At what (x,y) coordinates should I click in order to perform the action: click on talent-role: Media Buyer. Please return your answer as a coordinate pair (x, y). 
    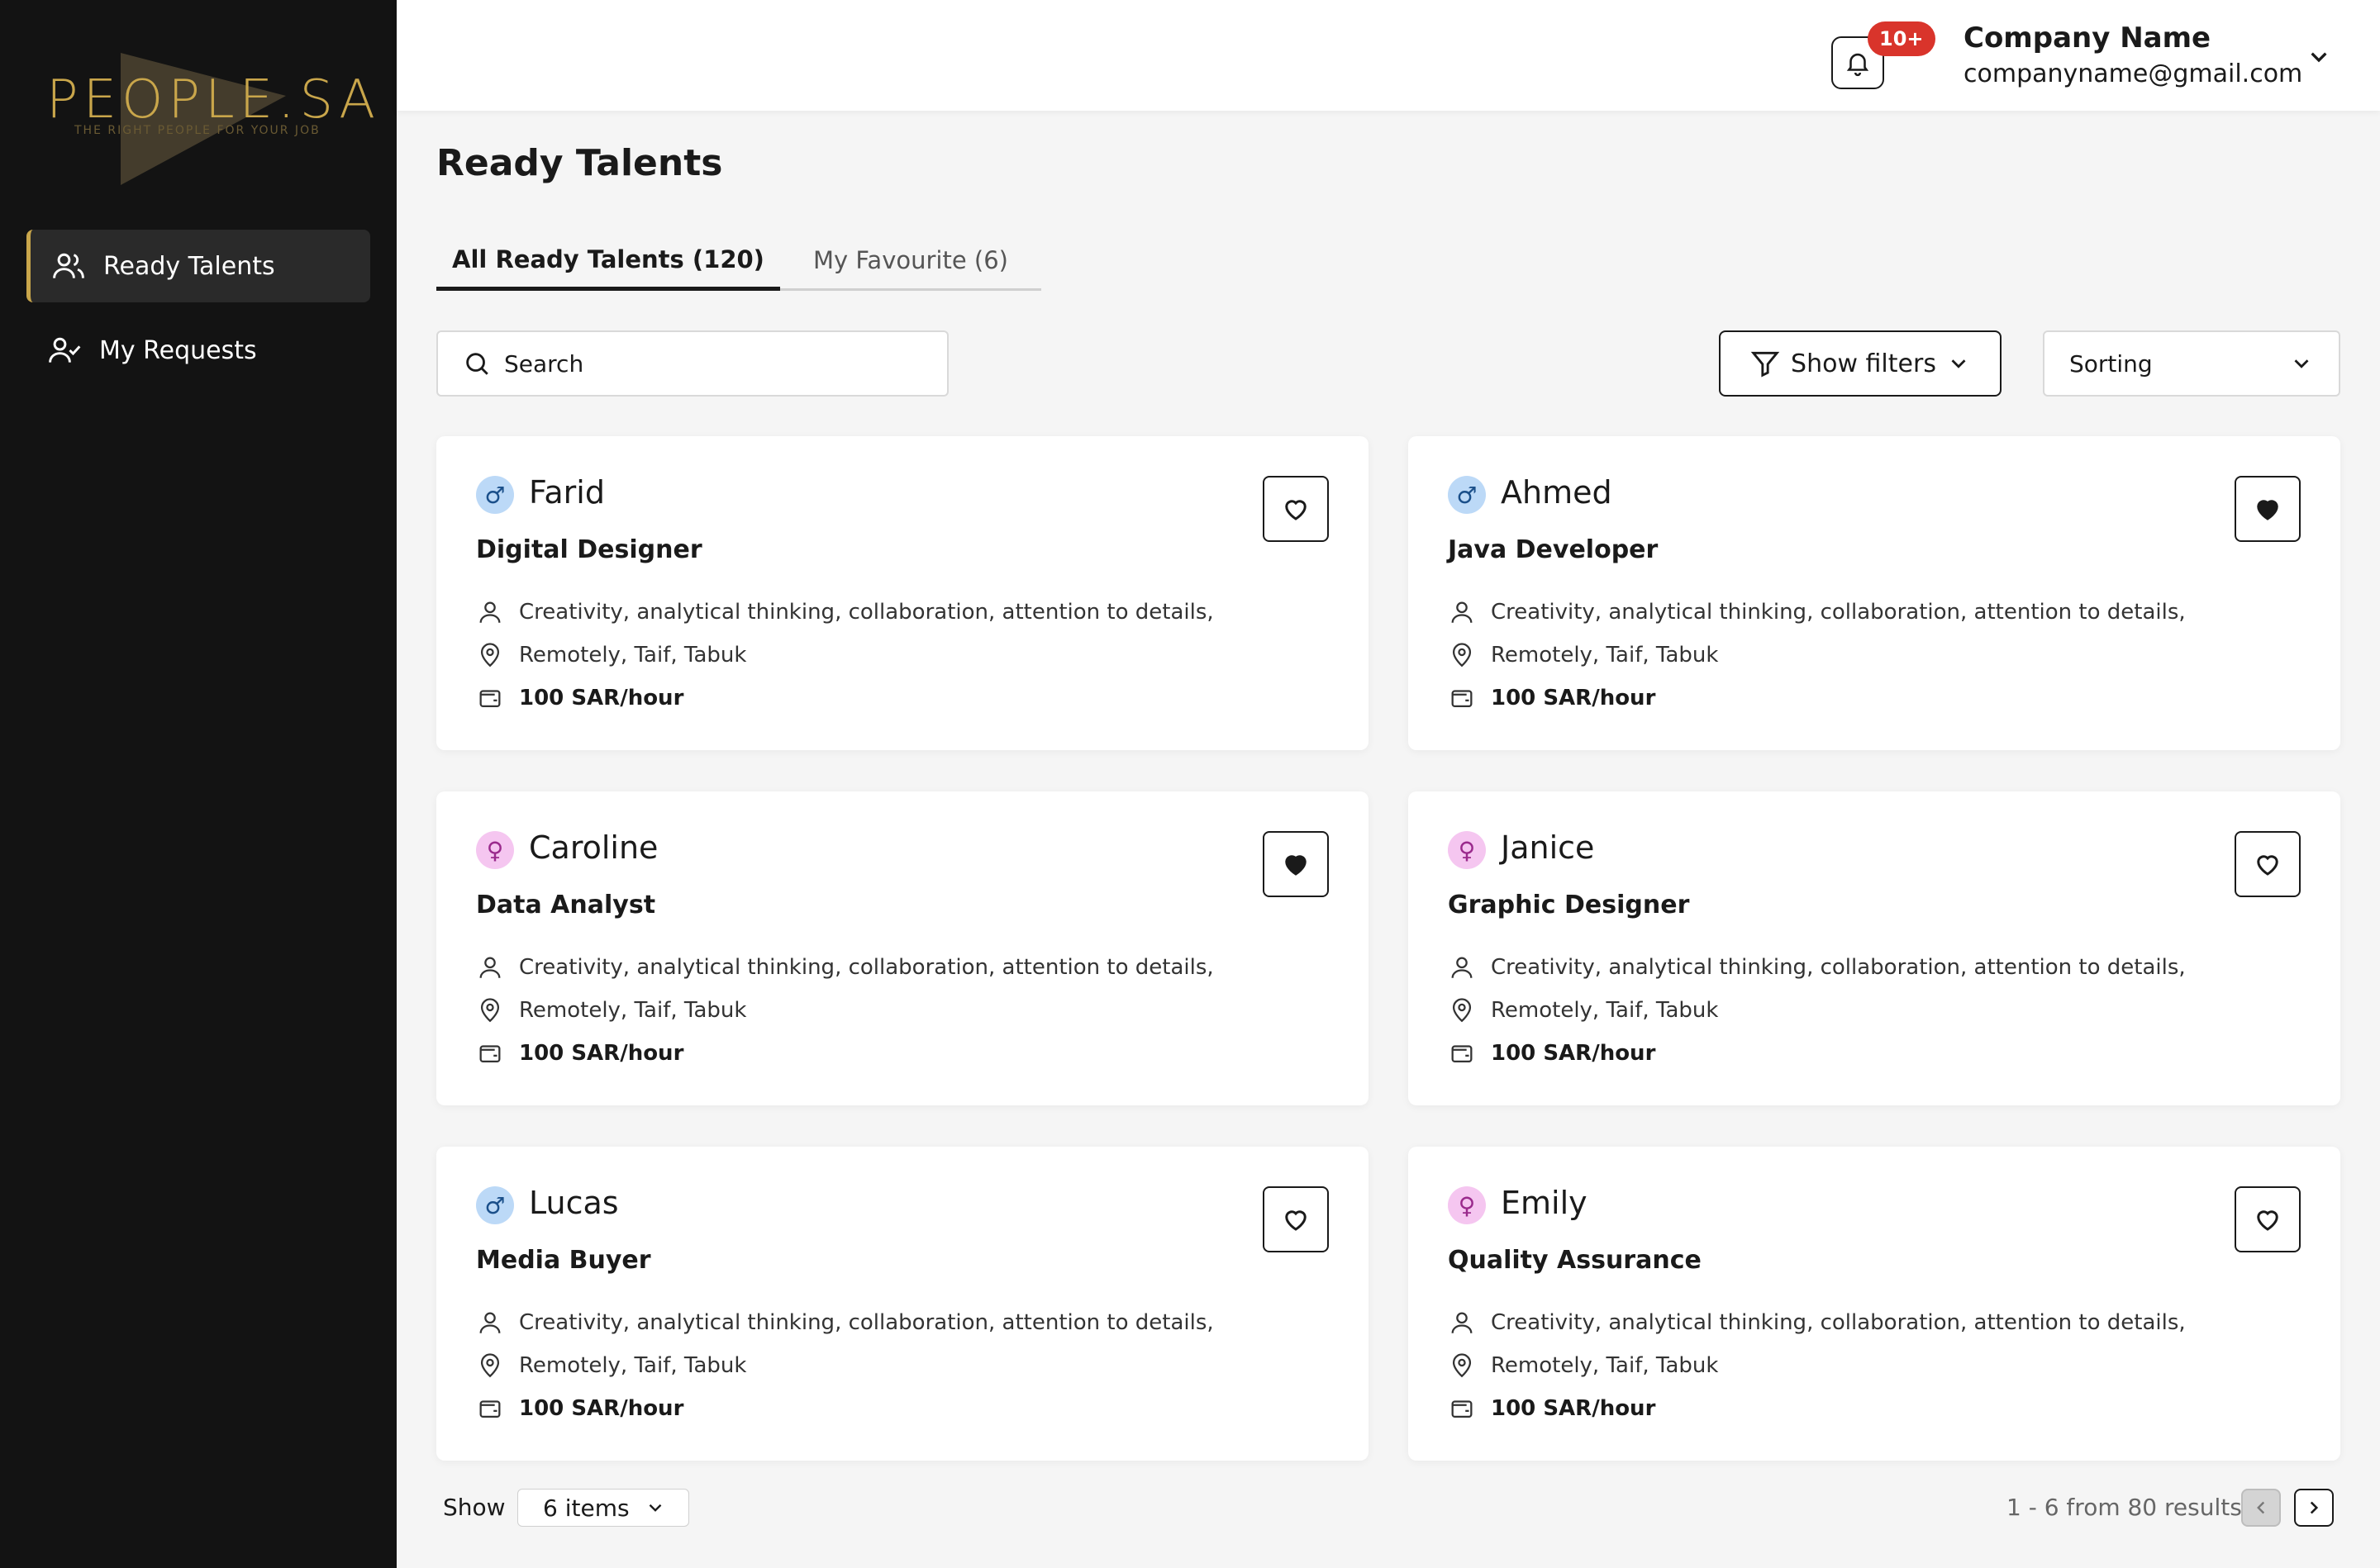
    Looking at the image, I should click on (563, 1260).